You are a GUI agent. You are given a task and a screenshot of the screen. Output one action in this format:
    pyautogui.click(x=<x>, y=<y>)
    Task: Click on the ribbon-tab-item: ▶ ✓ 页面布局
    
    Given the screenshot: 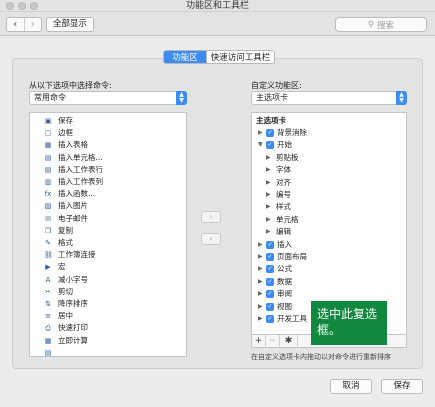 What is the action you would take?
    pyautogui.click(x=329, y=257)
    